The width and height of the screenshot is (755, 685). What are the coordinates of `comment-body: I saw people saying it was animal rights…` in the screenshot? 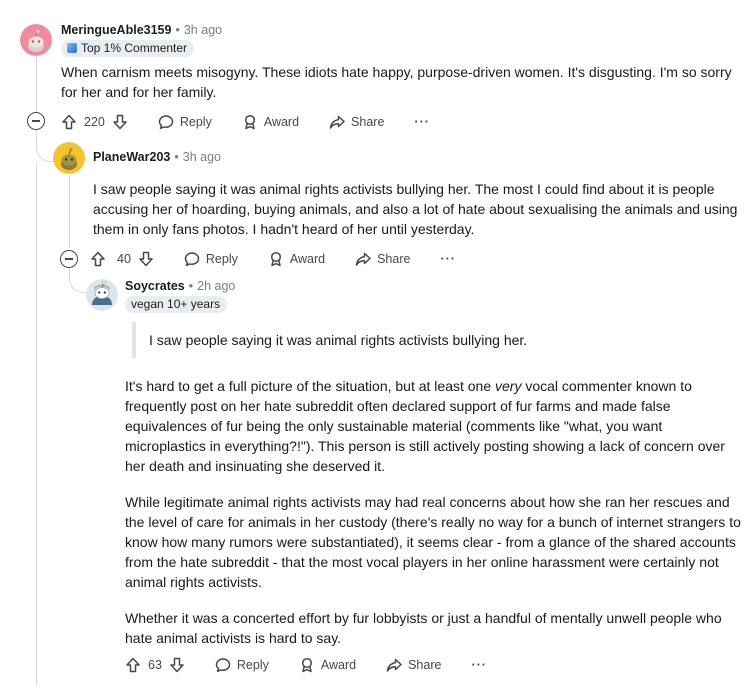 It's located at (418, 209).